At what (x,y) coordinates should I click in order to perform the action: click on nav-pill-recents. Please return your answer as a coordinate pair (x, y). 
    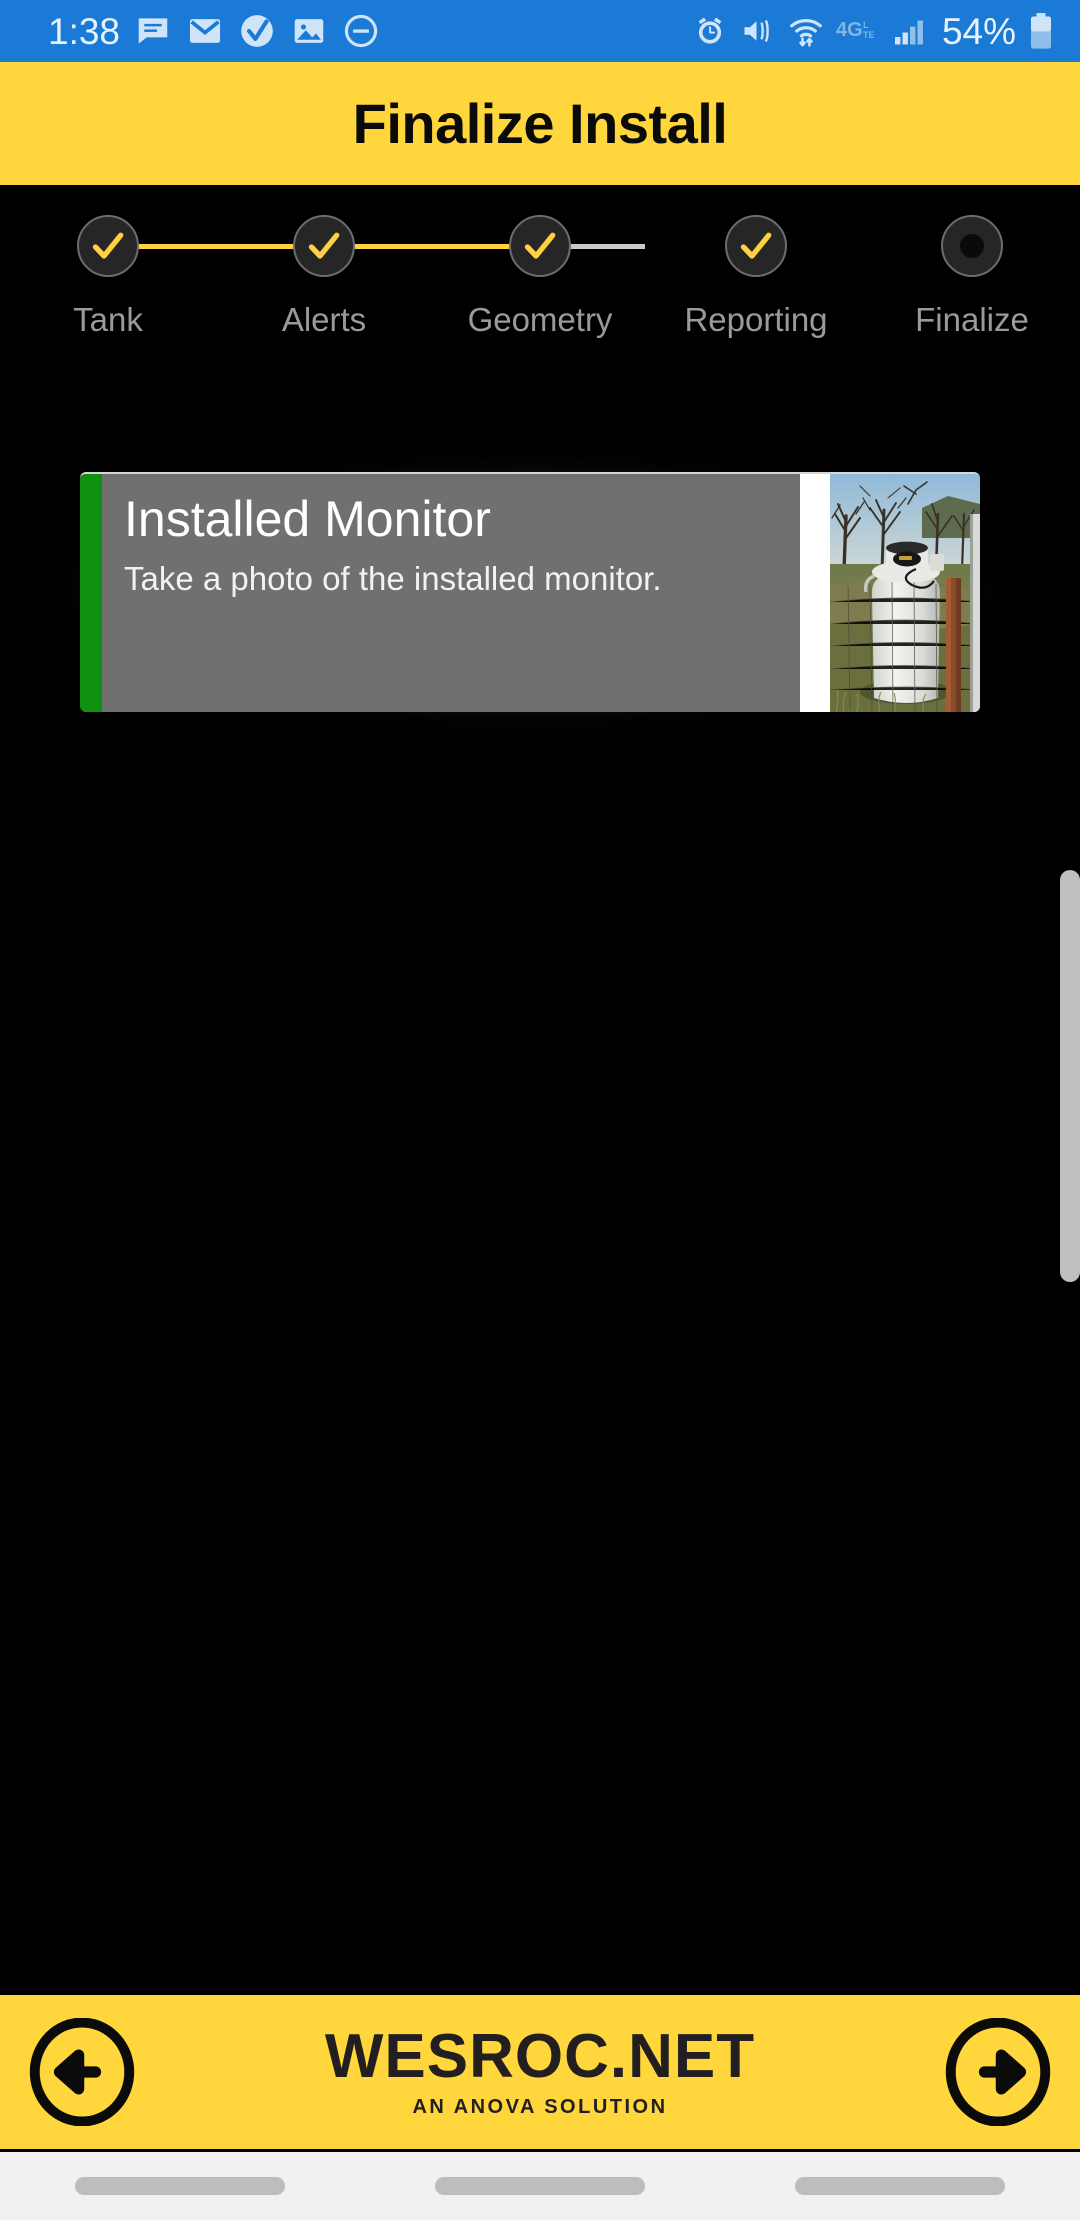
    Looking at the image, I should click on (180, 2186).